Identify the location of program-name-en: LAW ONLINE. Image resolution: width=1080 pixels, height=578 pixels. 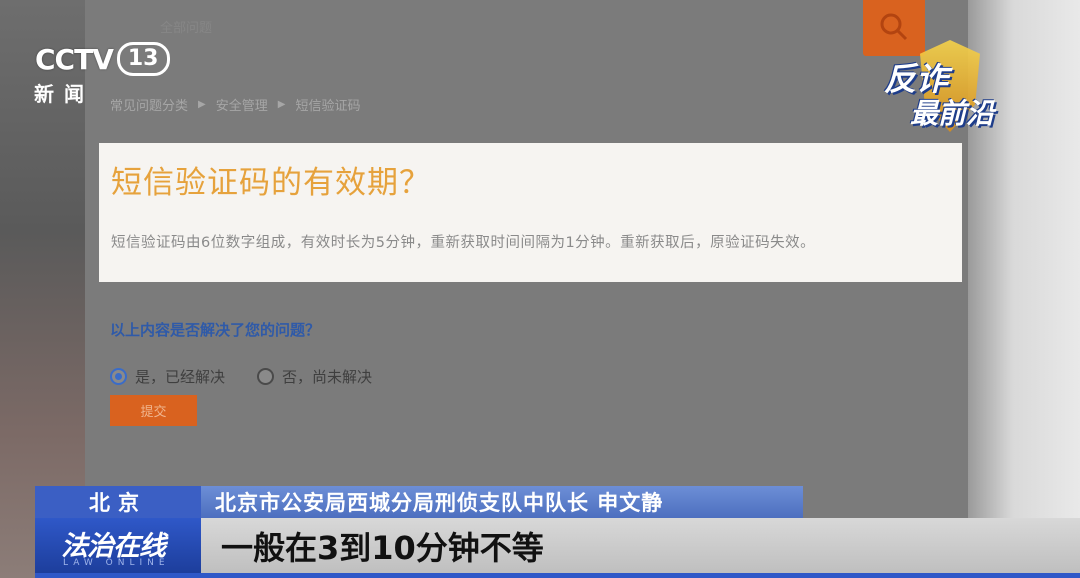
(116, 563).